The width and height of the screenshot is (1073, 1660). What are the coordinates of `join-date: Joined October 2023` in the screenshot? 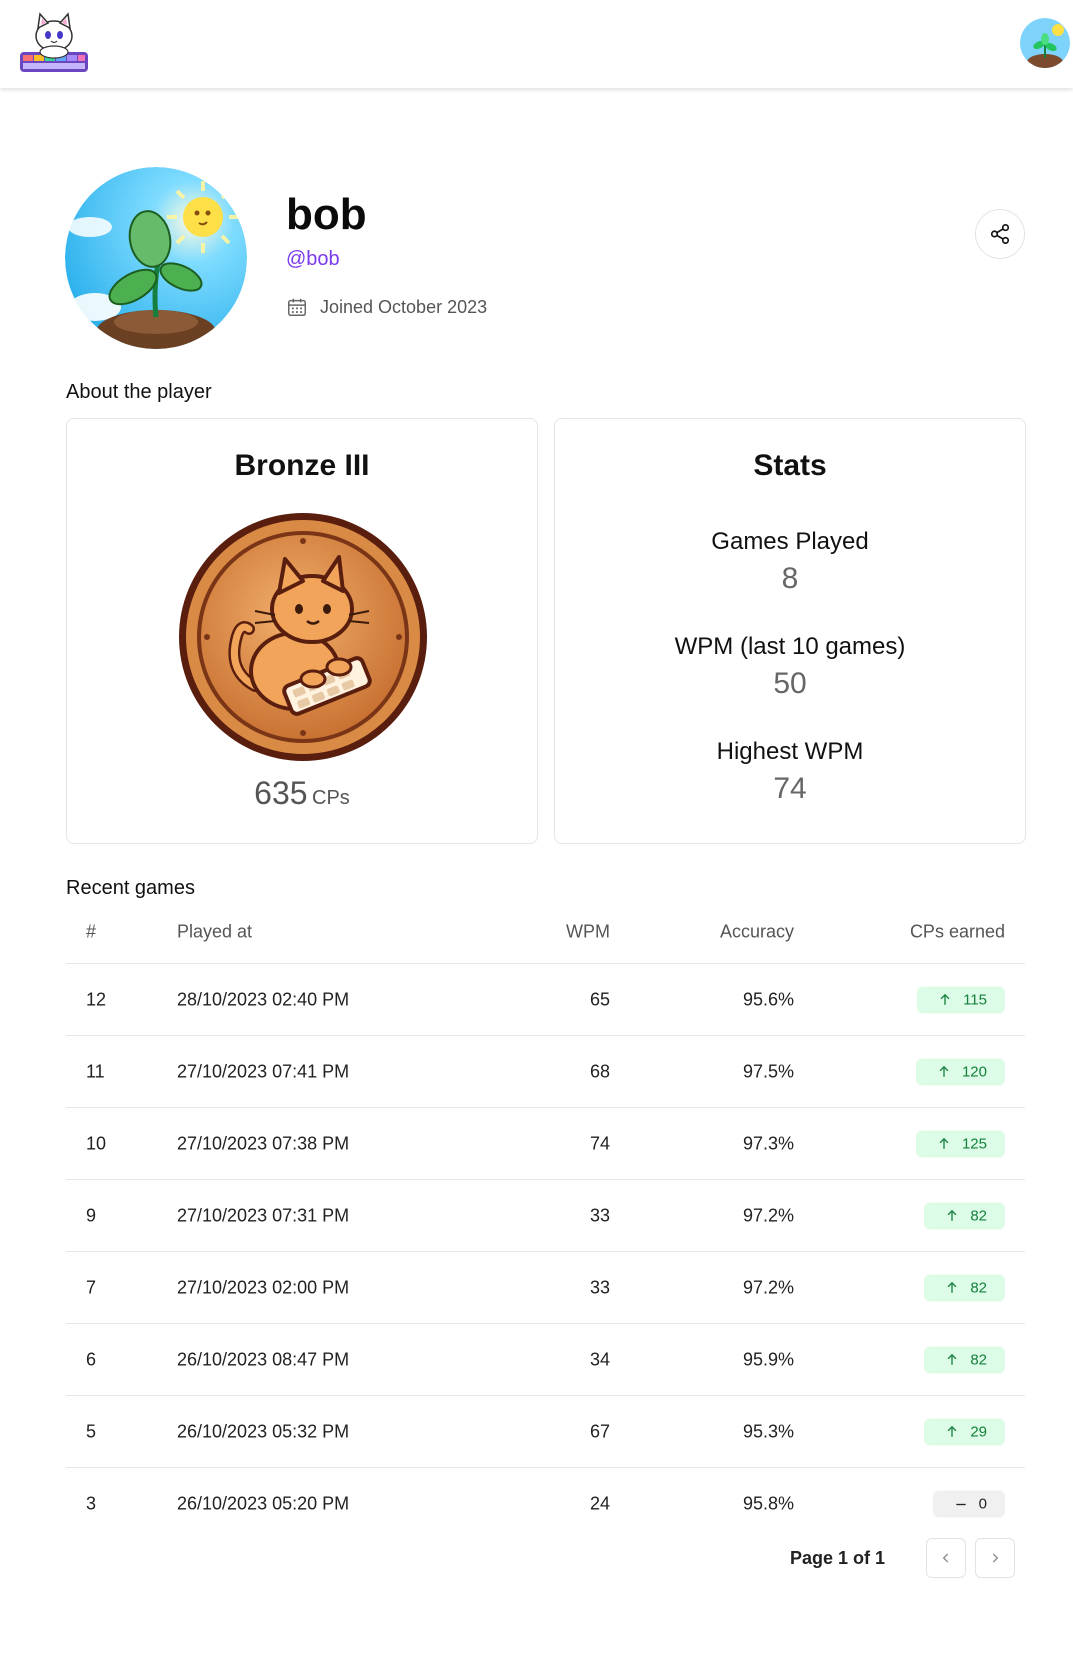 It's located at (386, 307).